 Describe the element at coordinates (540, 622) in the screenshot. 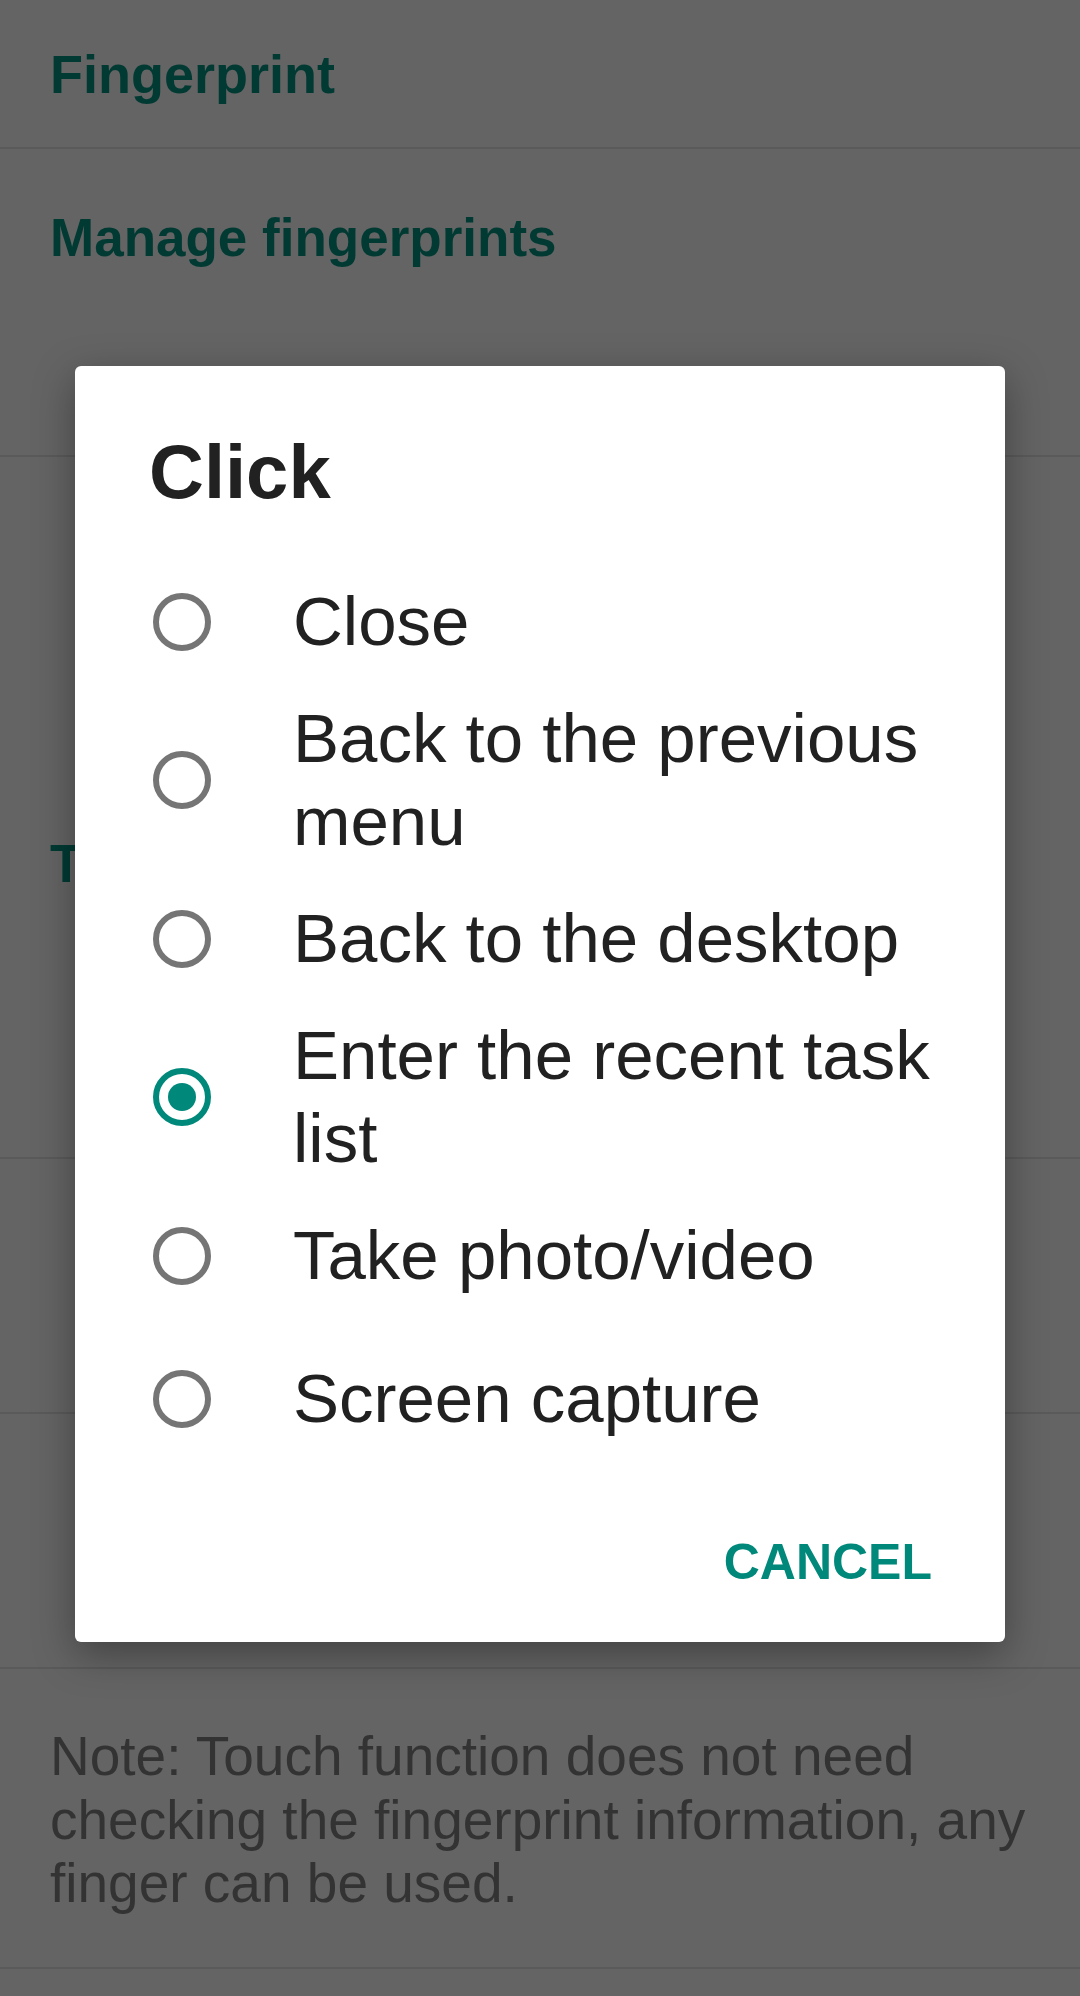

I see `radio-option: Close` at that location.